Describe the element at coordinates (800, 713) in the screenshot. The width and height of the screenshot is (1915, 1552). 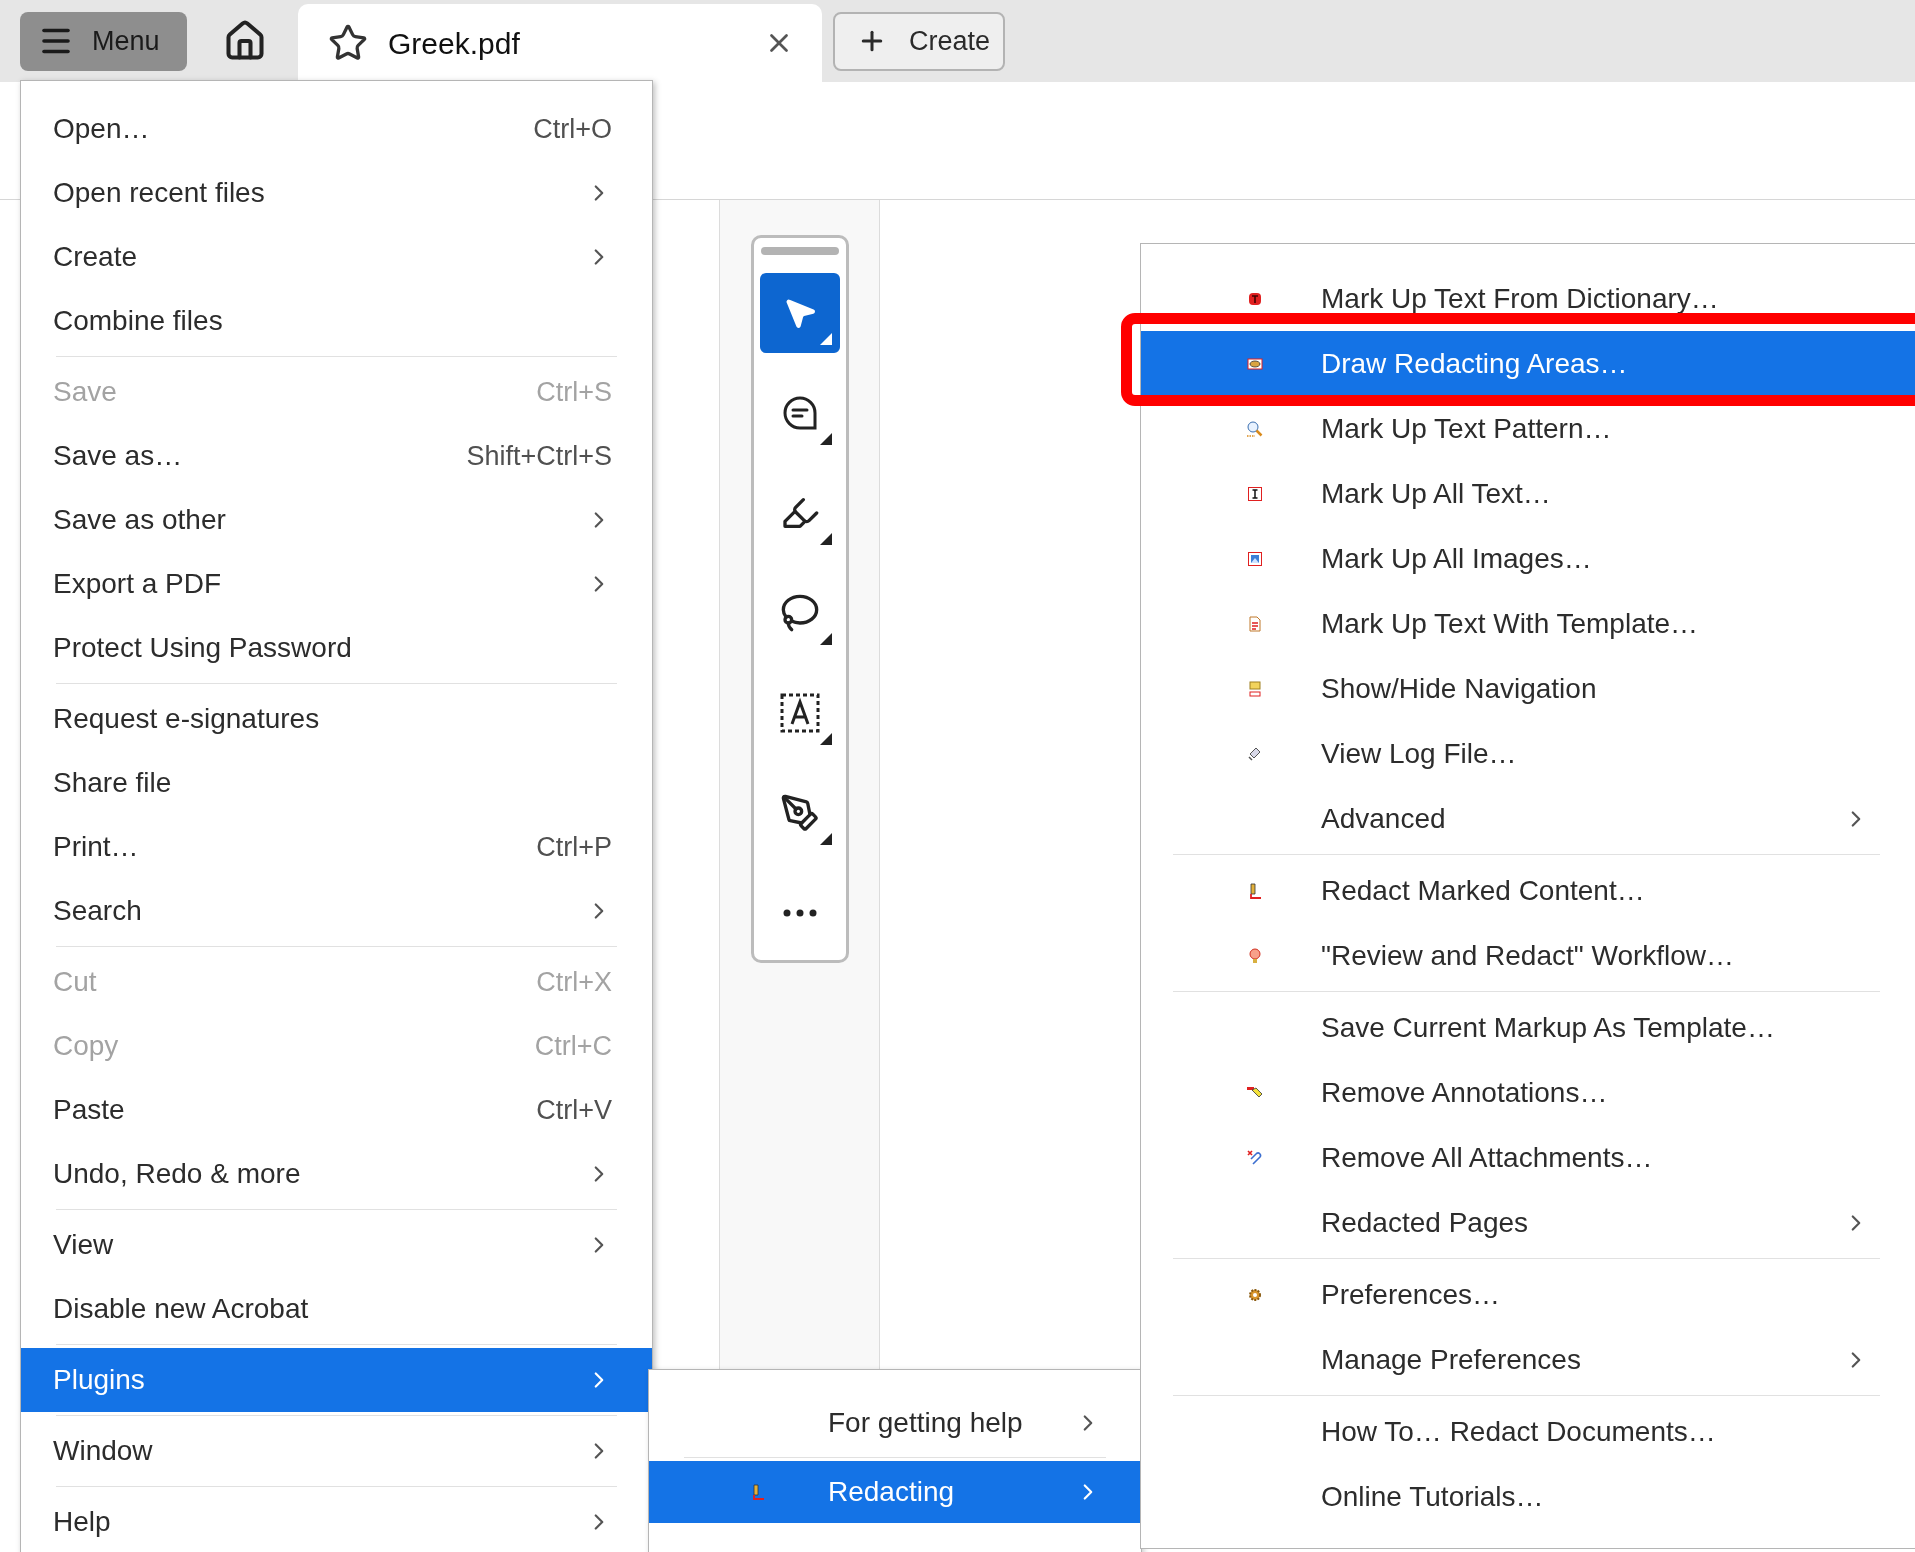
I see `text-box-icon` at that location.